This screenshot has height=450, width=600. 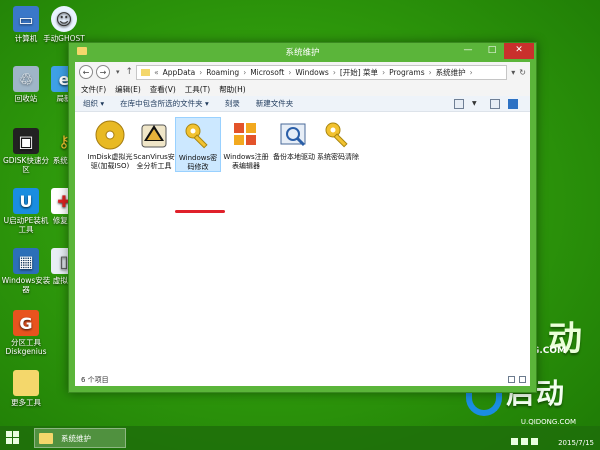 I want to click on ghost-icon: ☺, so click(x=64, y=19).